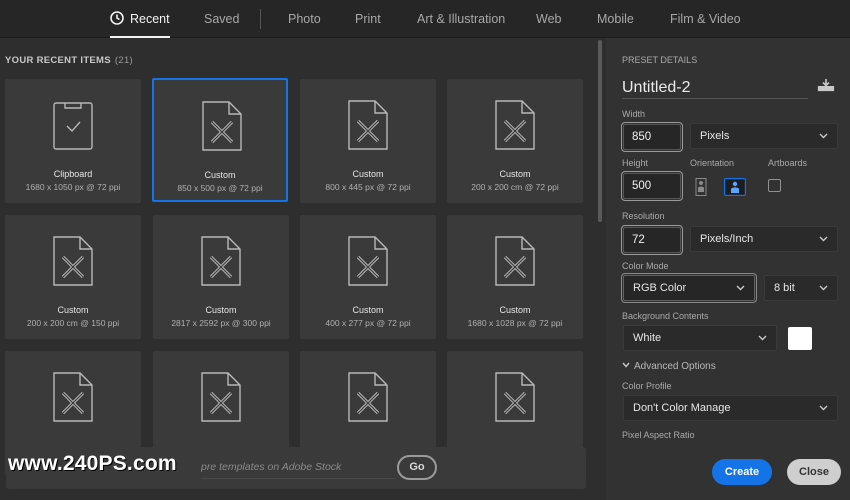 The image size is (850, 500). Describe the element at coordinates (417, 467) in the screenshot. I see `go-button: Go` at that location.